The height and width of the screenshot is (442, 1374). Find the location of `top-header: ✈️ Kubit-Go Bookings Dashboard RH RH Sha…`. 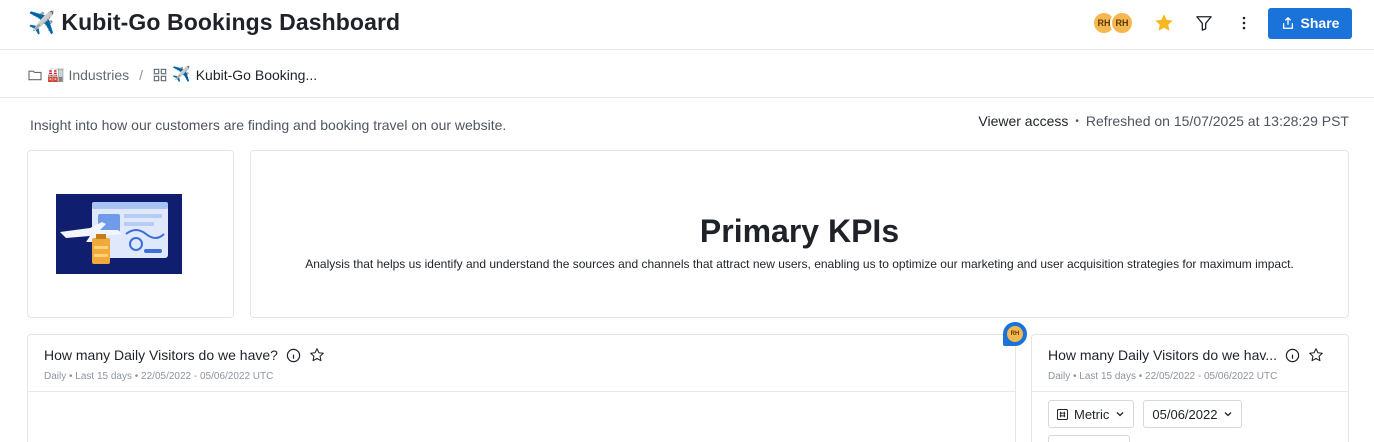

top-header: ✈️ Kubit-Go Bookings Dashboard RH RH Sha… is located at coordinates (687, 25).